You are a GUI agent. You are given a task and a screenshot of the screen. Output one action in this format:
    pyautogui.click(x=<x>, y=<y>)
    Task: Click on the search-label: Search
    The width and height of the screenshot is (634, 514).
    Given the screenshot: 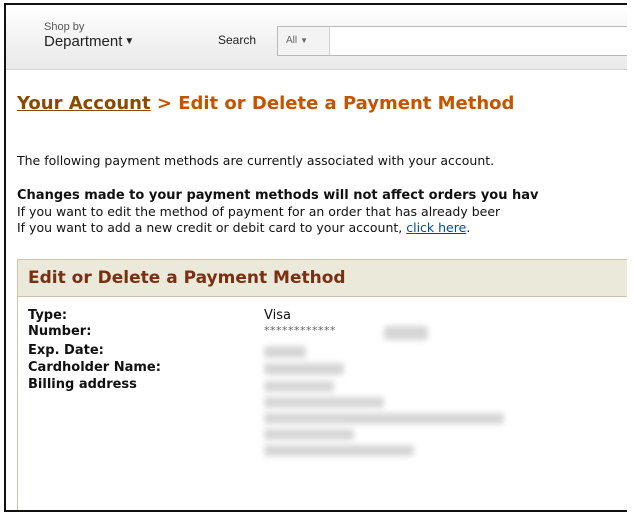 What is the action you would take?
    pyautogui.click(x=237, y=40)
    